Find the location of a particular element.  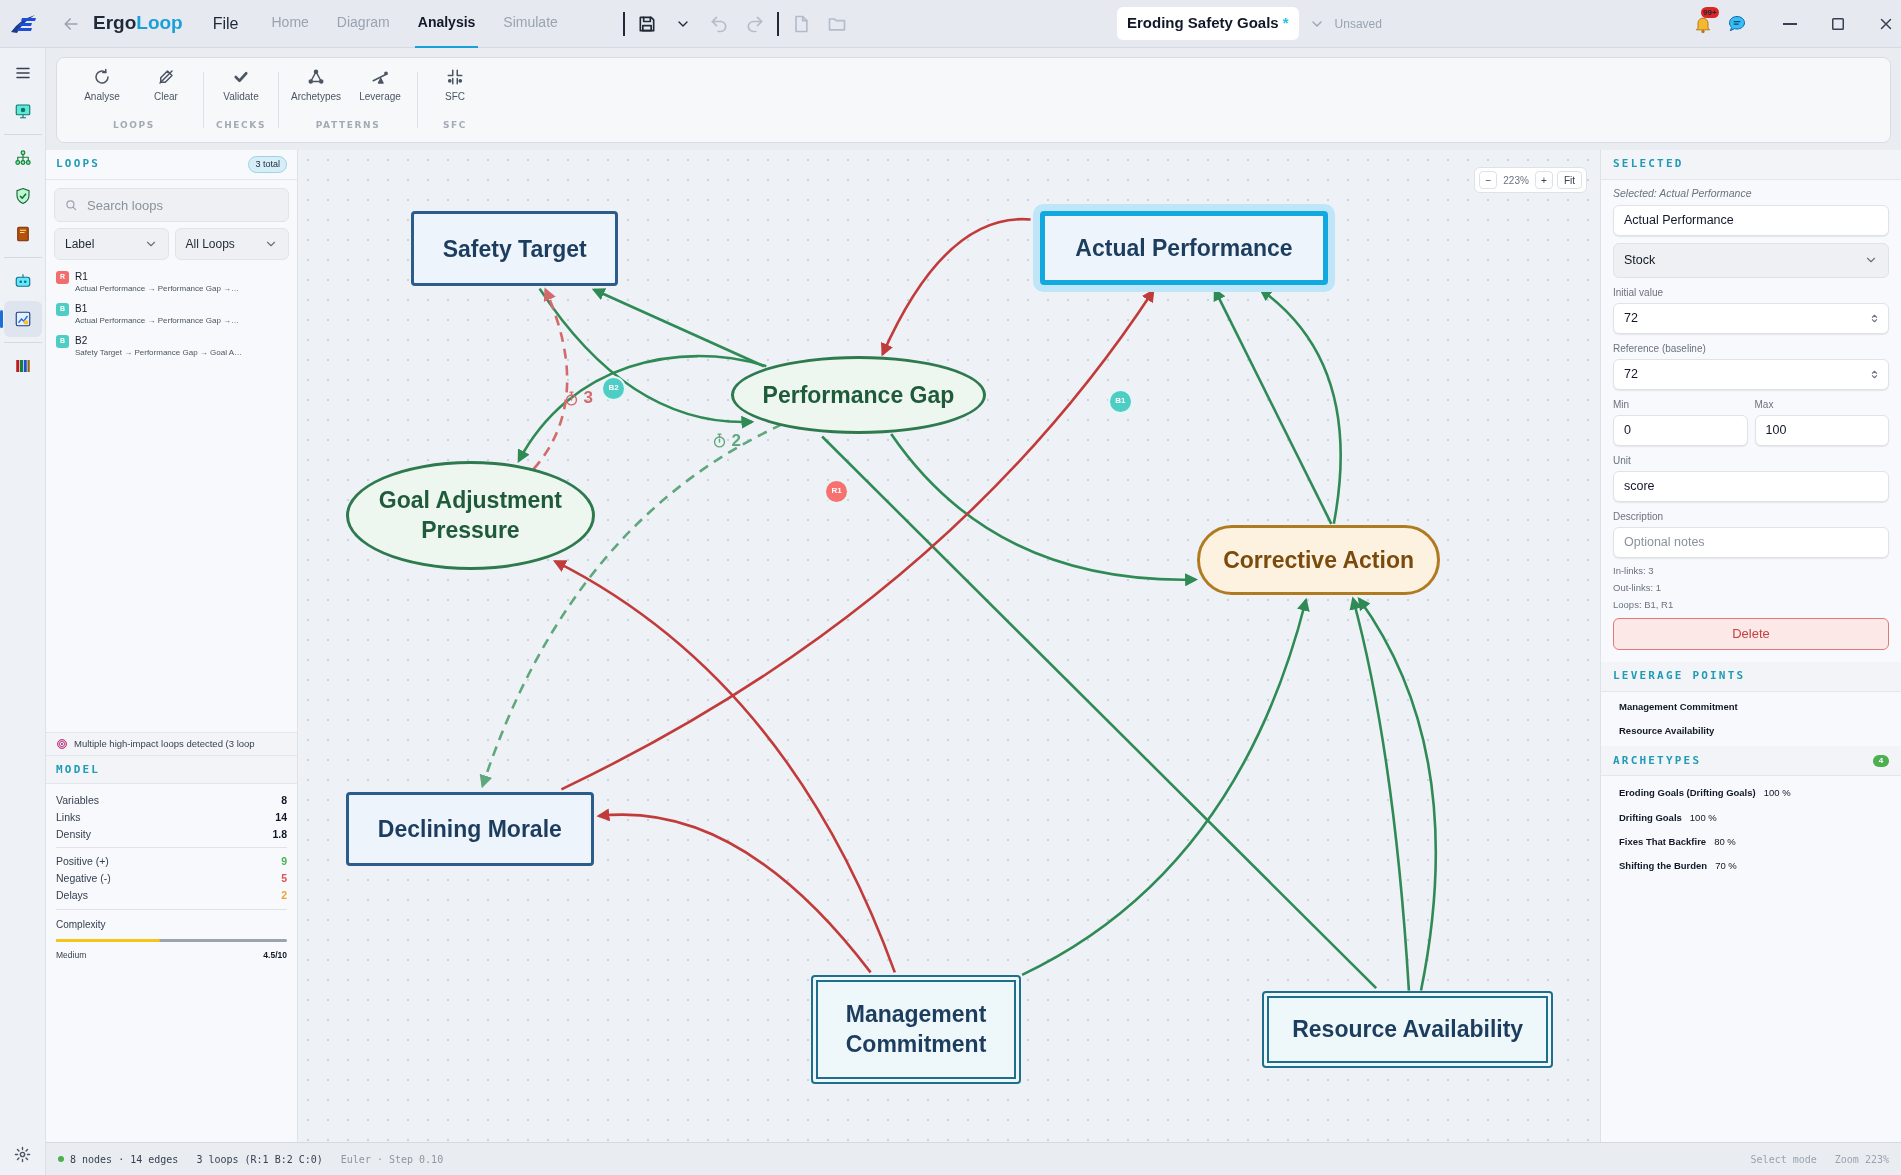

grid-icon is located at coordinates (455, 77).